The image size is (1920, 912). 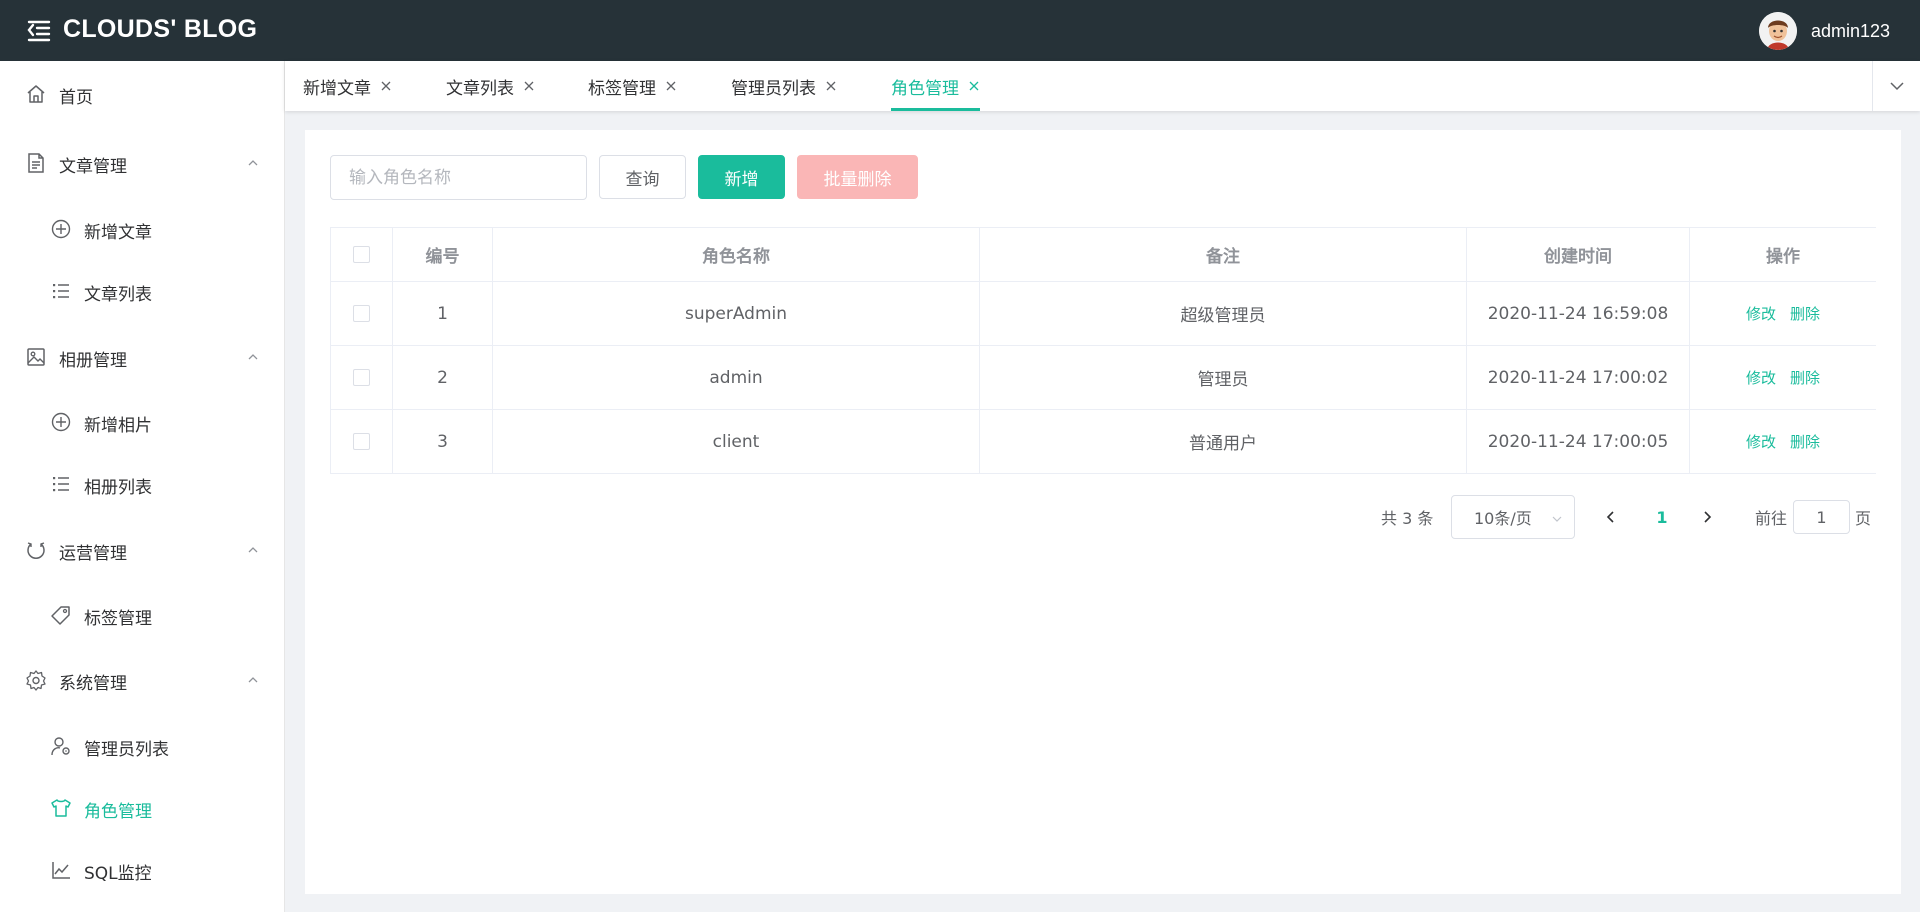 What do you see at coordinates (1850, 31) in the screenshot?
I see `username: admin123` at bounding box center [1850, 31].